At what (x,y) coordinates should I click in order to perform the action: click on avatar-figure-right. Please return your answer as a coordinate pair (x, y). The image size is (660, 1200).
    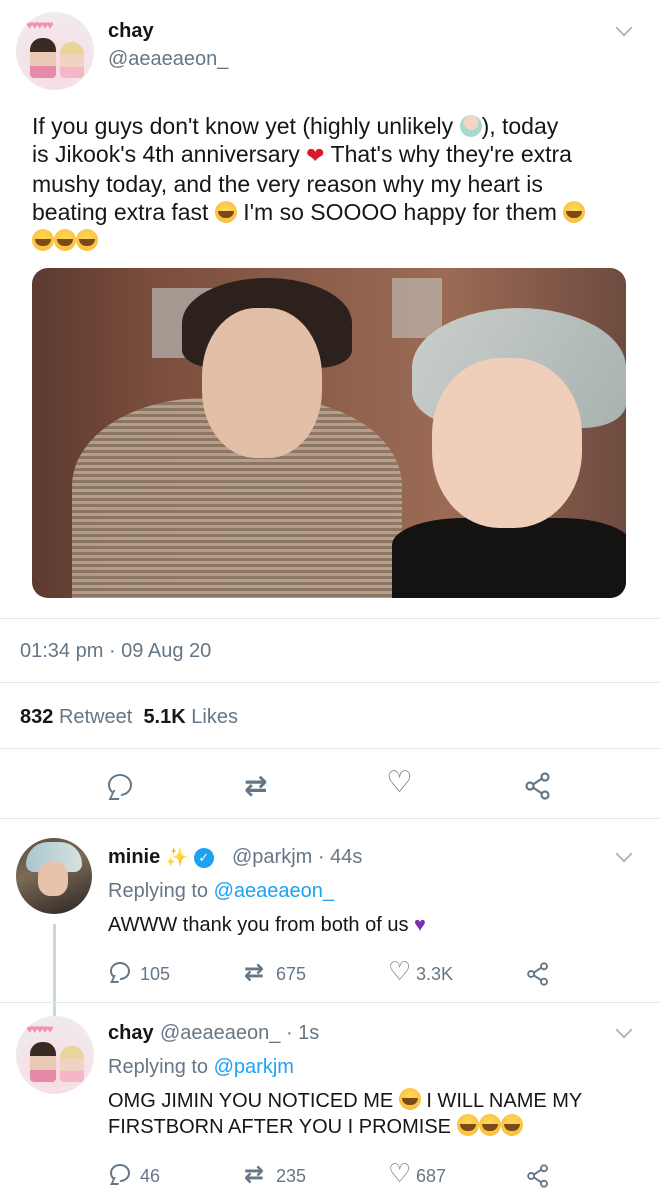
    Looking at the image, I should click on (72, 60).